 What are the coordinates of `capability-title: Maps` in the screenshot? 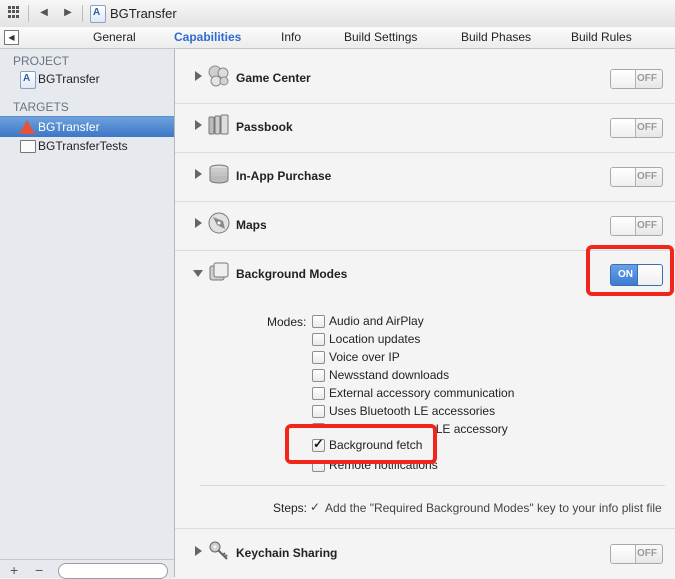 It's located at (251, 225).